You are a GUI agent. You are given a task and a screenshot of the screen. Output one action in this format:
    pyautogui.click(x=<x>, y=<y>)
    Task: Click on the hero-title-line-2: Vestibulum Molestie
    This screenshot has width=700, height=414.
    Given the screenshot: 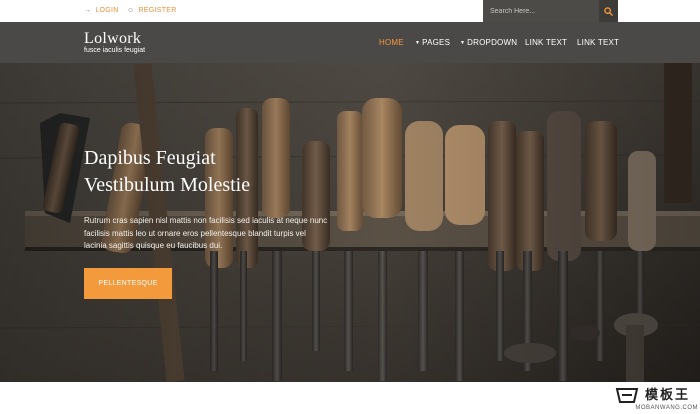 What is the action you would take?
    pyautogui.click(x=167, y=185)
    